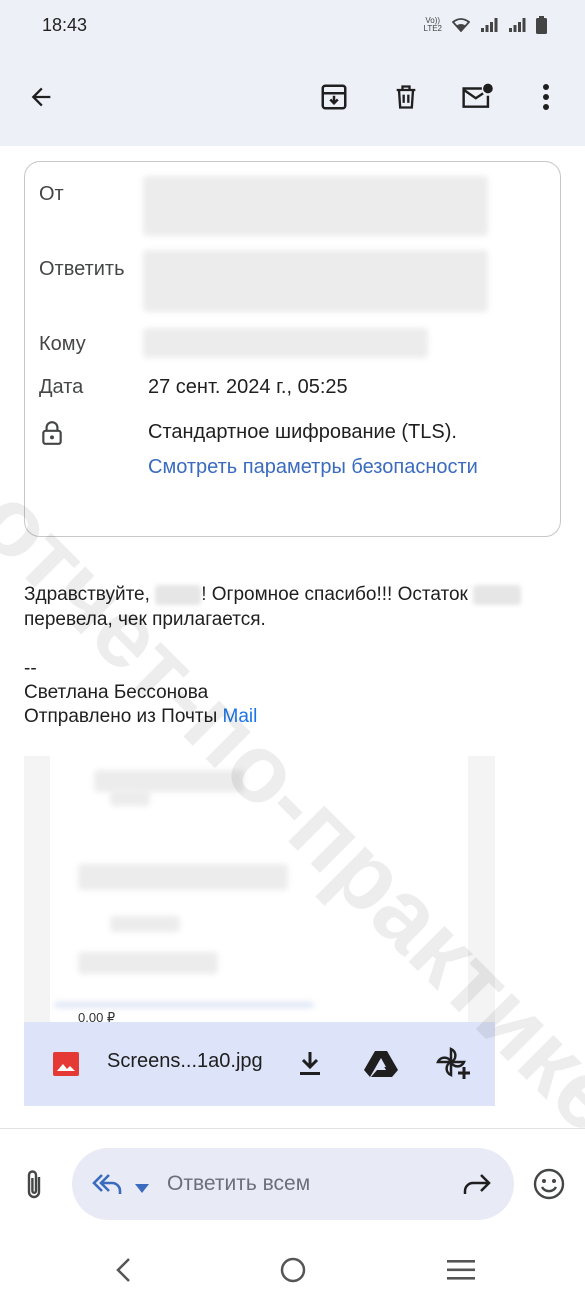 This screenshot has height=1300, width=585. I want to click on more-vertical-icon, so click(546, 97).